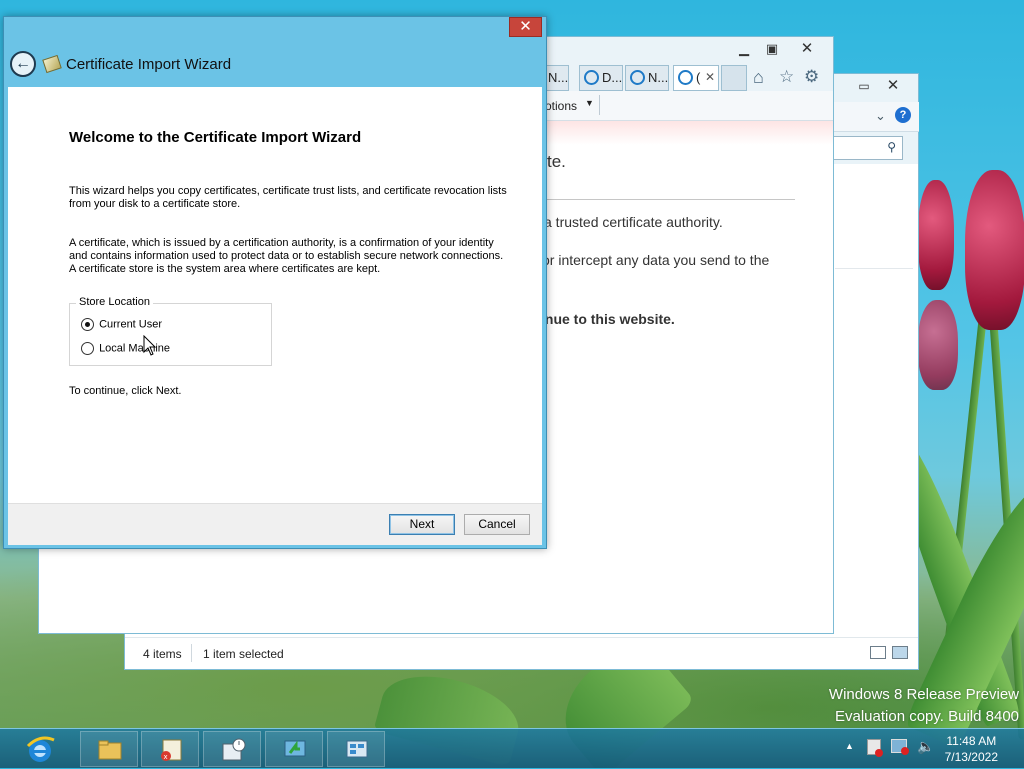 Image resolution: width=1024 pixels, height=769 pixels. What do you see at coordinates (875, 748) in the screenshot?
I see `action-center-flag-icon` at bounding box center [875, 748].